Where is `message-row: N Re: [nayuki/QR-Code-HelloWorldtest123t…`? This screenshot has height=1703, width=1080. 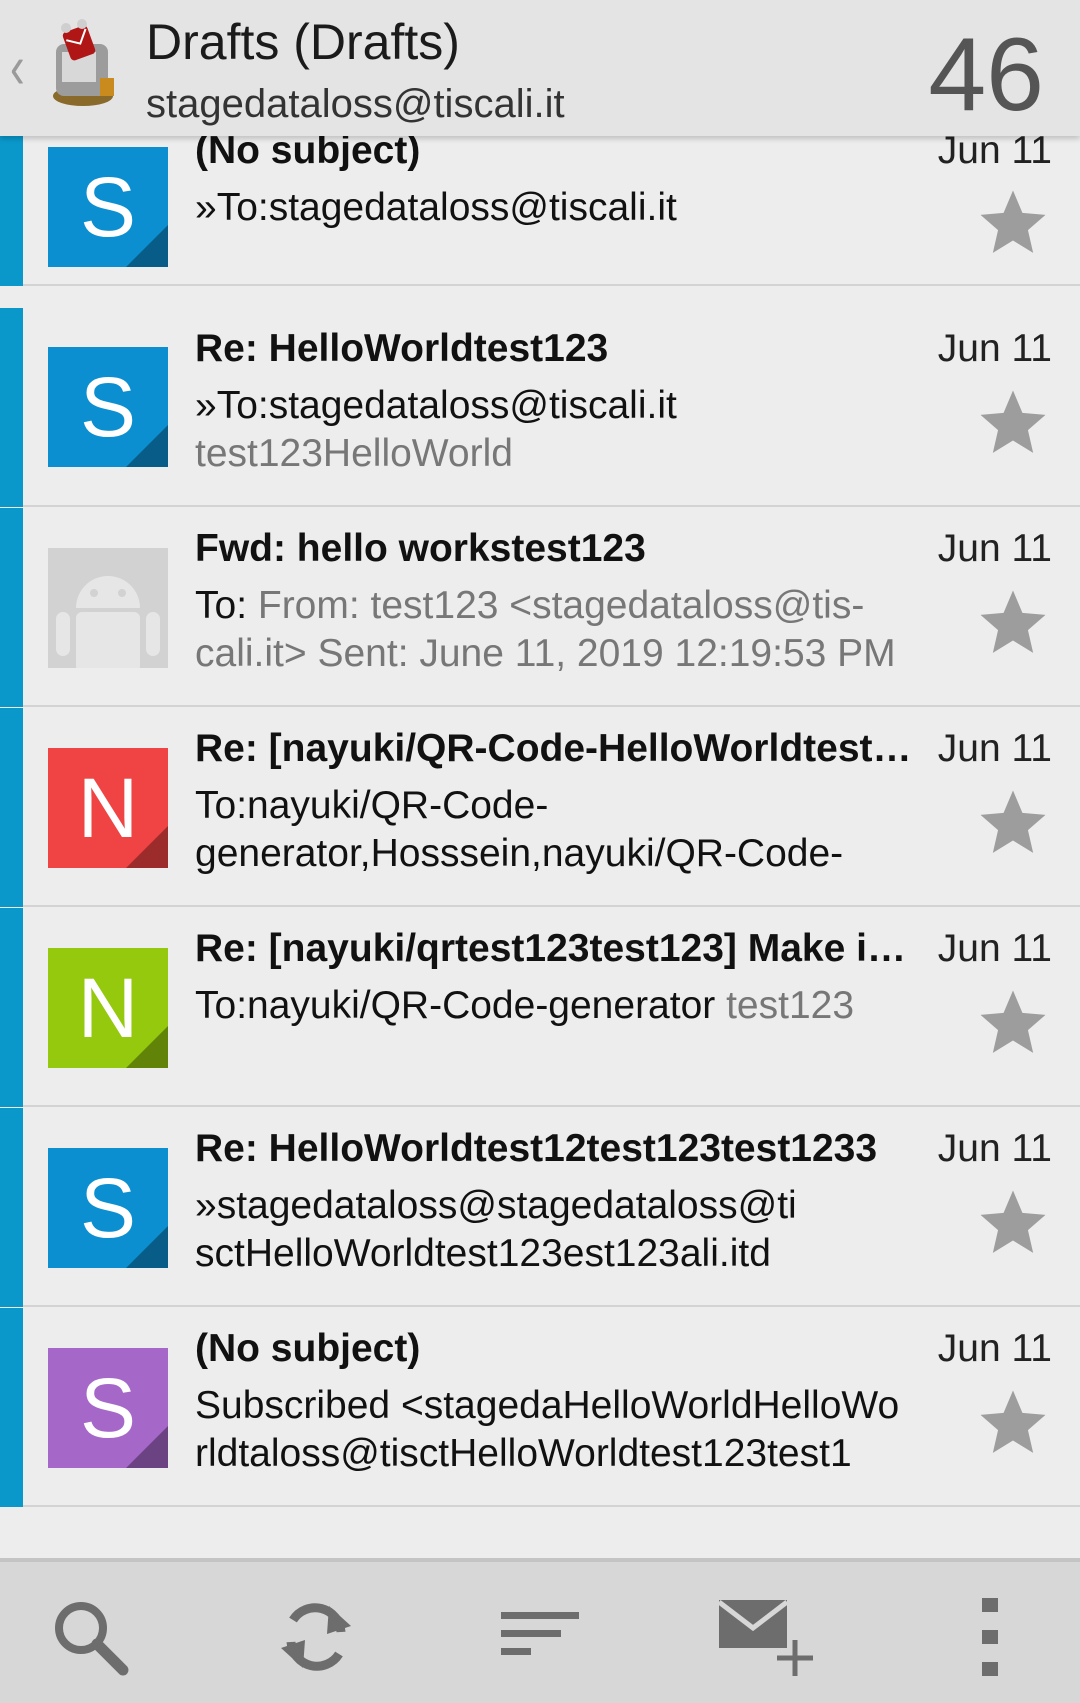 message-row: N Re: [nayuki/QR-Code-HelloWorldtest123t… is located at coordinates (540, 807).